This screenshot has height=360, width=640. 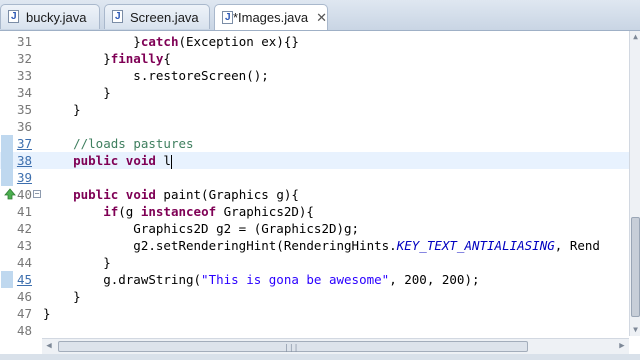 What do you see at coordinates (314, 58) in the screenshot?
I see `code-line: 32 }finally{` at bounding box center [314, 58].